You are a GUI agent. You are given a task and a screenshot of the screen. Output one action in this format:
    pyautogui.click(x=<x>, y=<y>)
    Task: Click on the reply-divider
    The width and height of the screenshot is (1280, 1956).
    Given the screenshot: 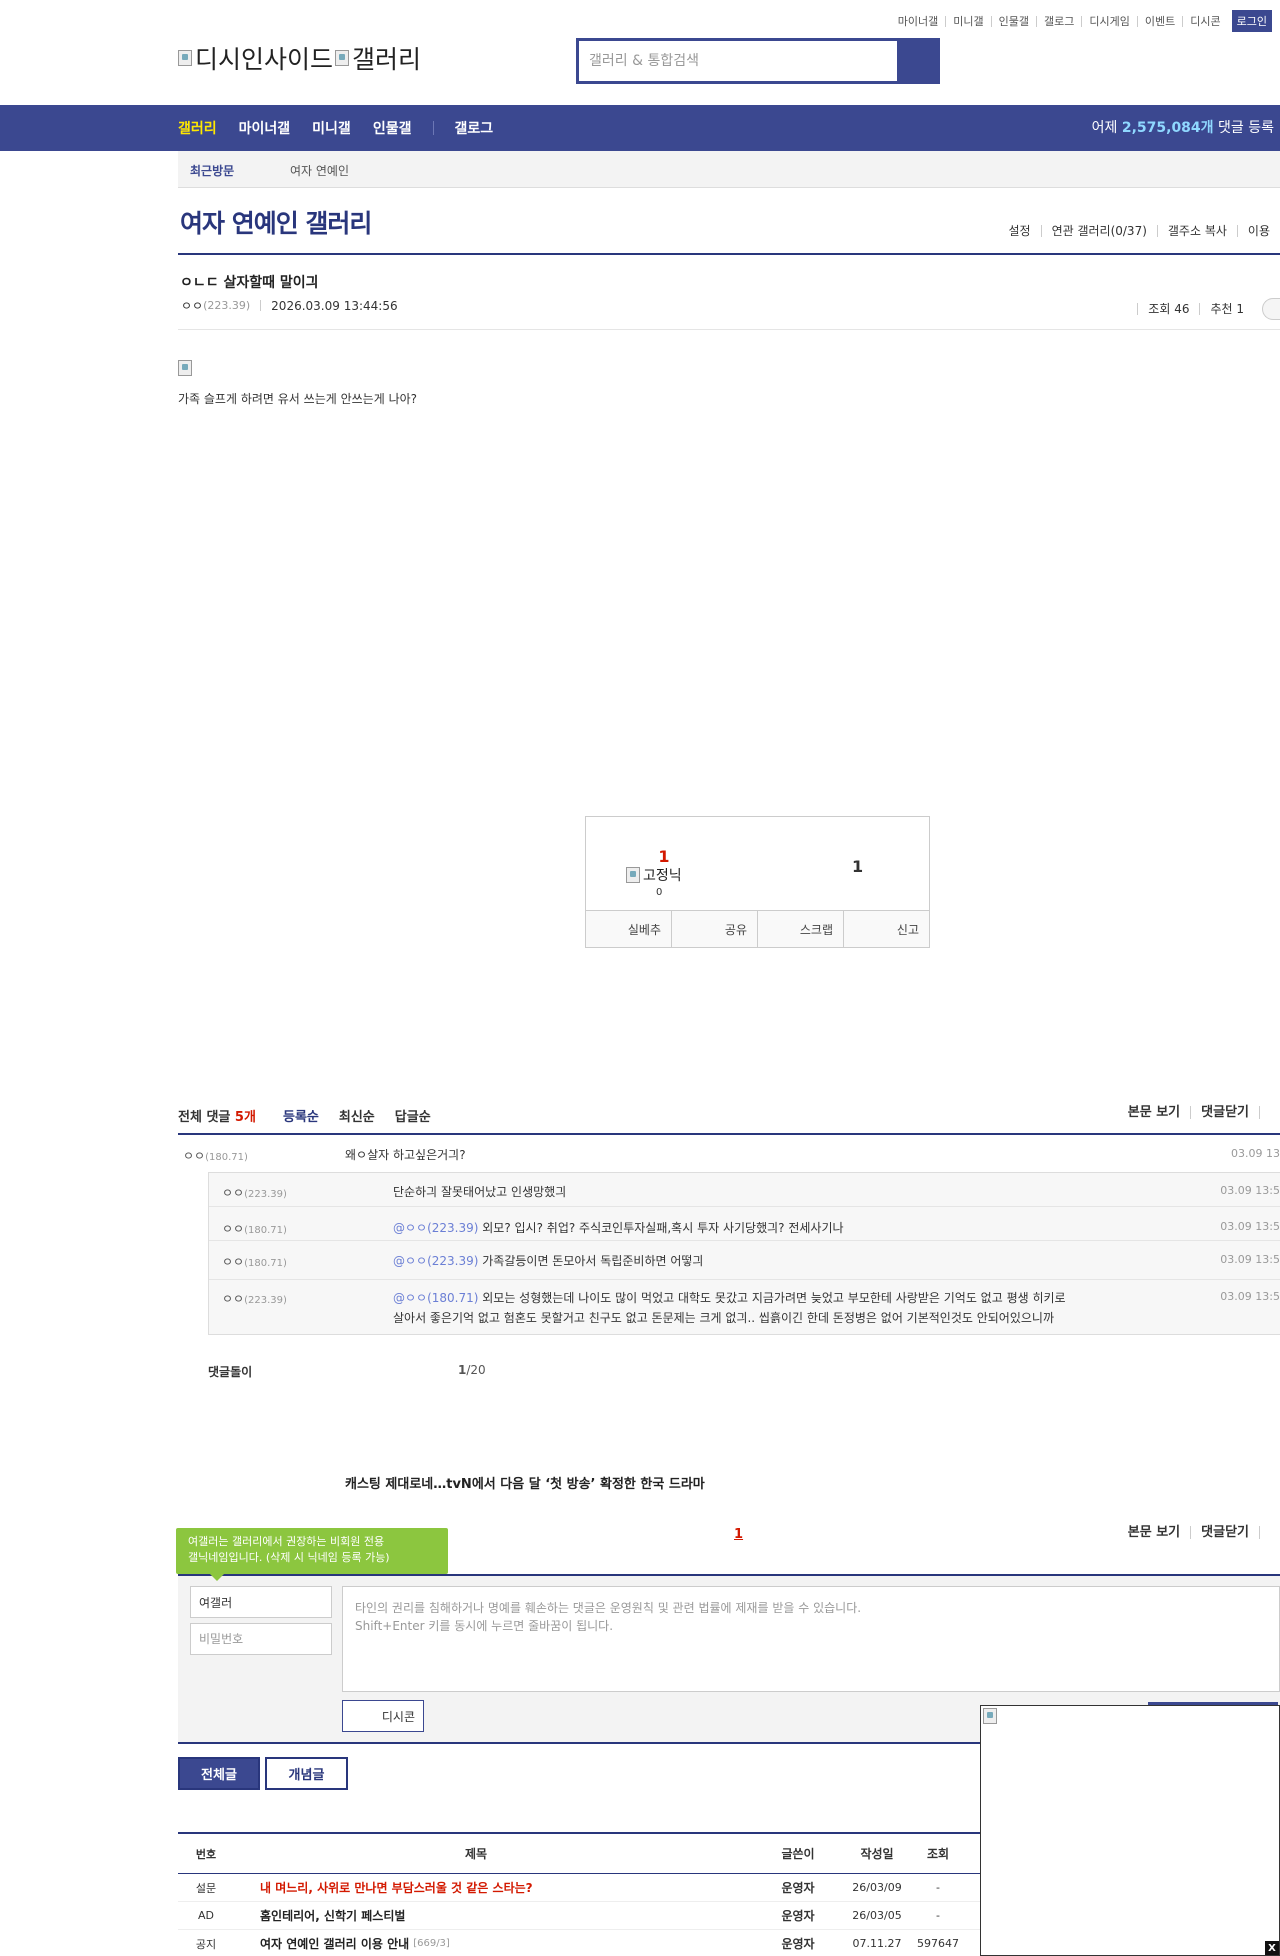 What is the action you would take?
    pyautogui.click(x=744, y=1206)
    